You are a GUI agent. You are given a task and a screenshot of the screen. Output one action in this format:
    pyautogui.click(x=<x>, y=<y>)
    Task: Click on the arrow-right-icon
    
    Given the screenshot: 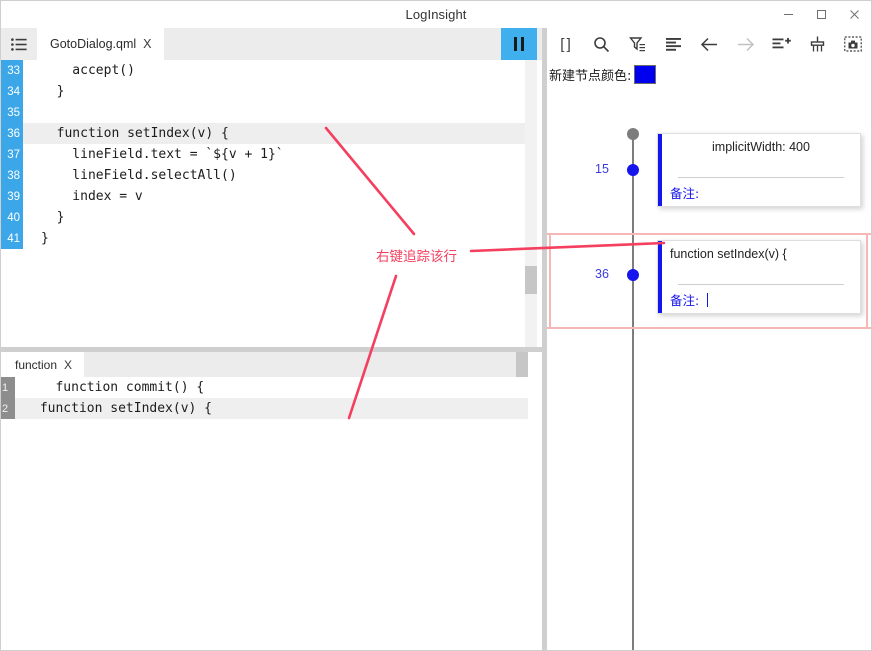 What is the action you would take?
    pyautogui.click(x=745, y=44)
    